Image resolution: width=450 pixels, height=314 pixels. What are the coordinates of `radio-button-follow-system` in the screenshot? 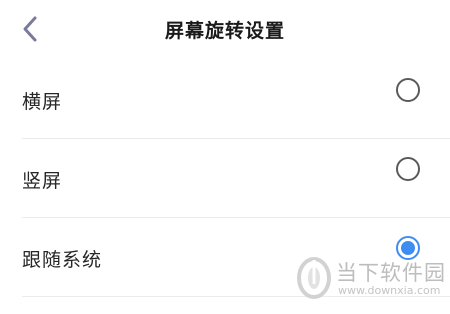 It's located at (408, 248).